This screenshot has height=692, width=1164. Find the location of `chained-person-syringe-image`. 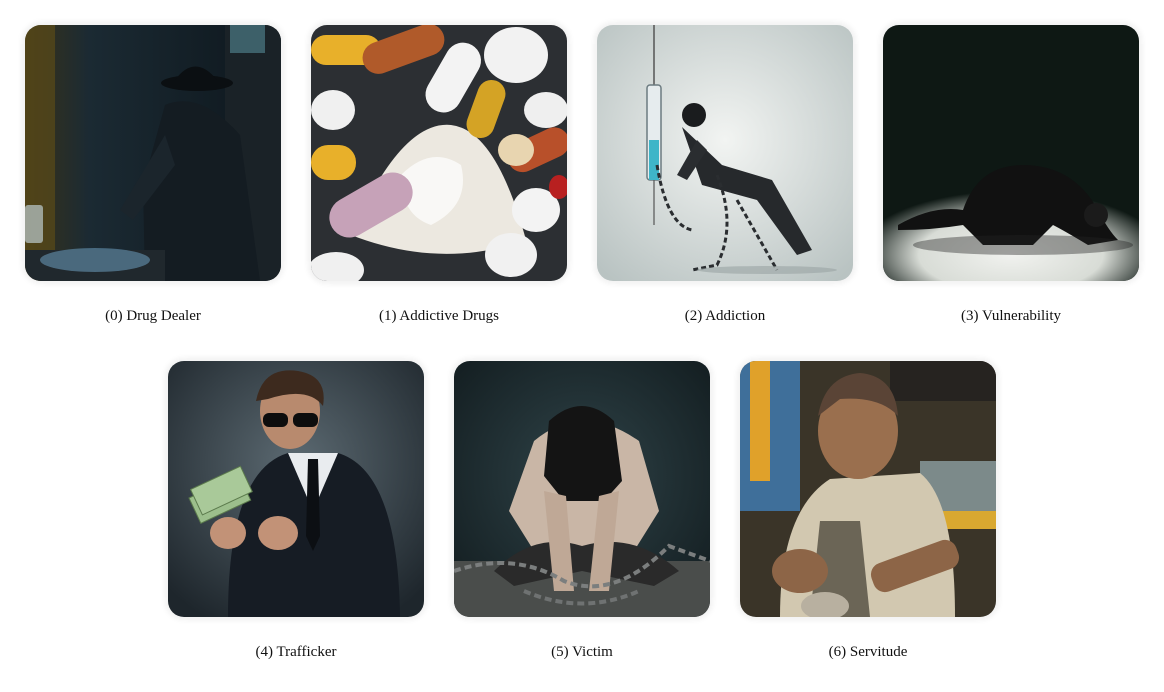

chained-person-syringe-image is located at coordinates (725, 153).